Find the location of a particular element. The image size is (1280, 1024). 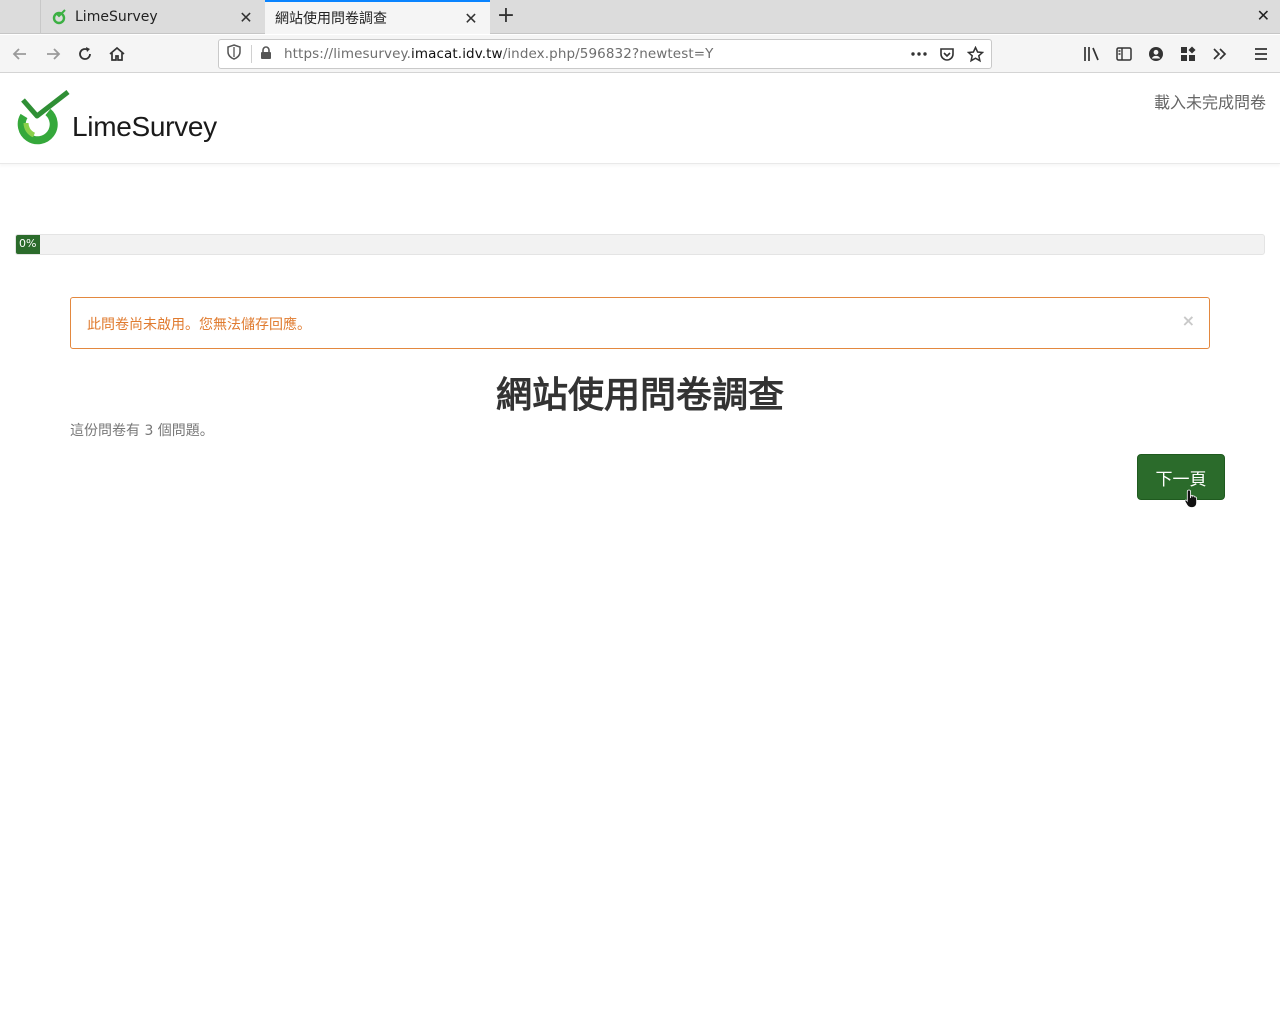

limesurvey-logo-icon is located at coordinates (43, 117).